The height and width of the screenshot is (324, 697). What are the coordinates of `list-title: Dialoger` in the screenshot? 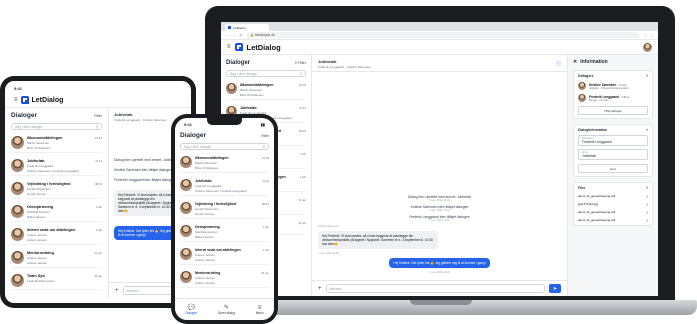 It's located at (238, 63).